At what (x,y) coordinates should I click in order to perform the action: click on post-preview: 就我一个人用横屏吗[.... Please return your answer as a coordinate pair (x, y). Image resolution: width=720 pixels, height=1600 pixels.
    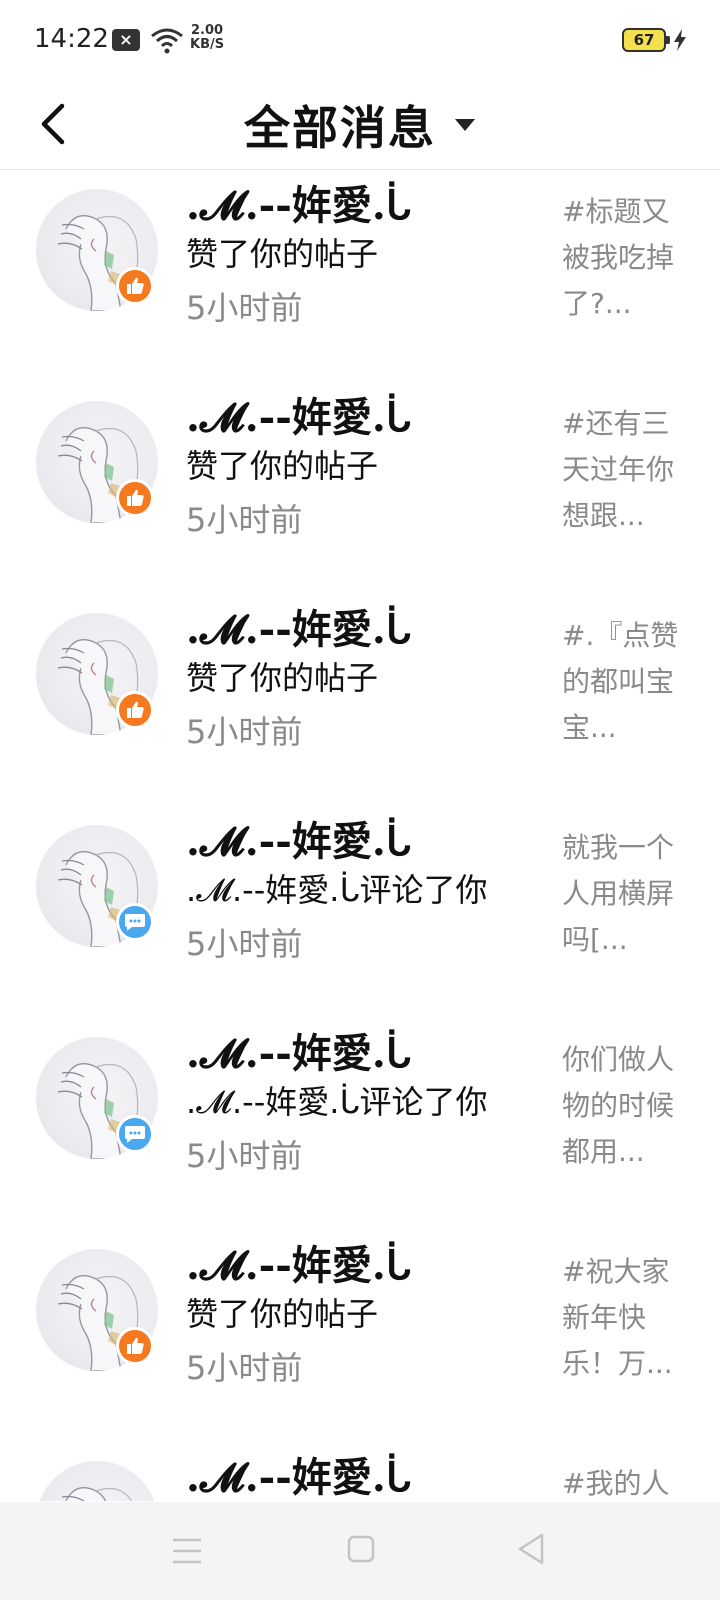
    Looking at the image, I should click on (627, 894).